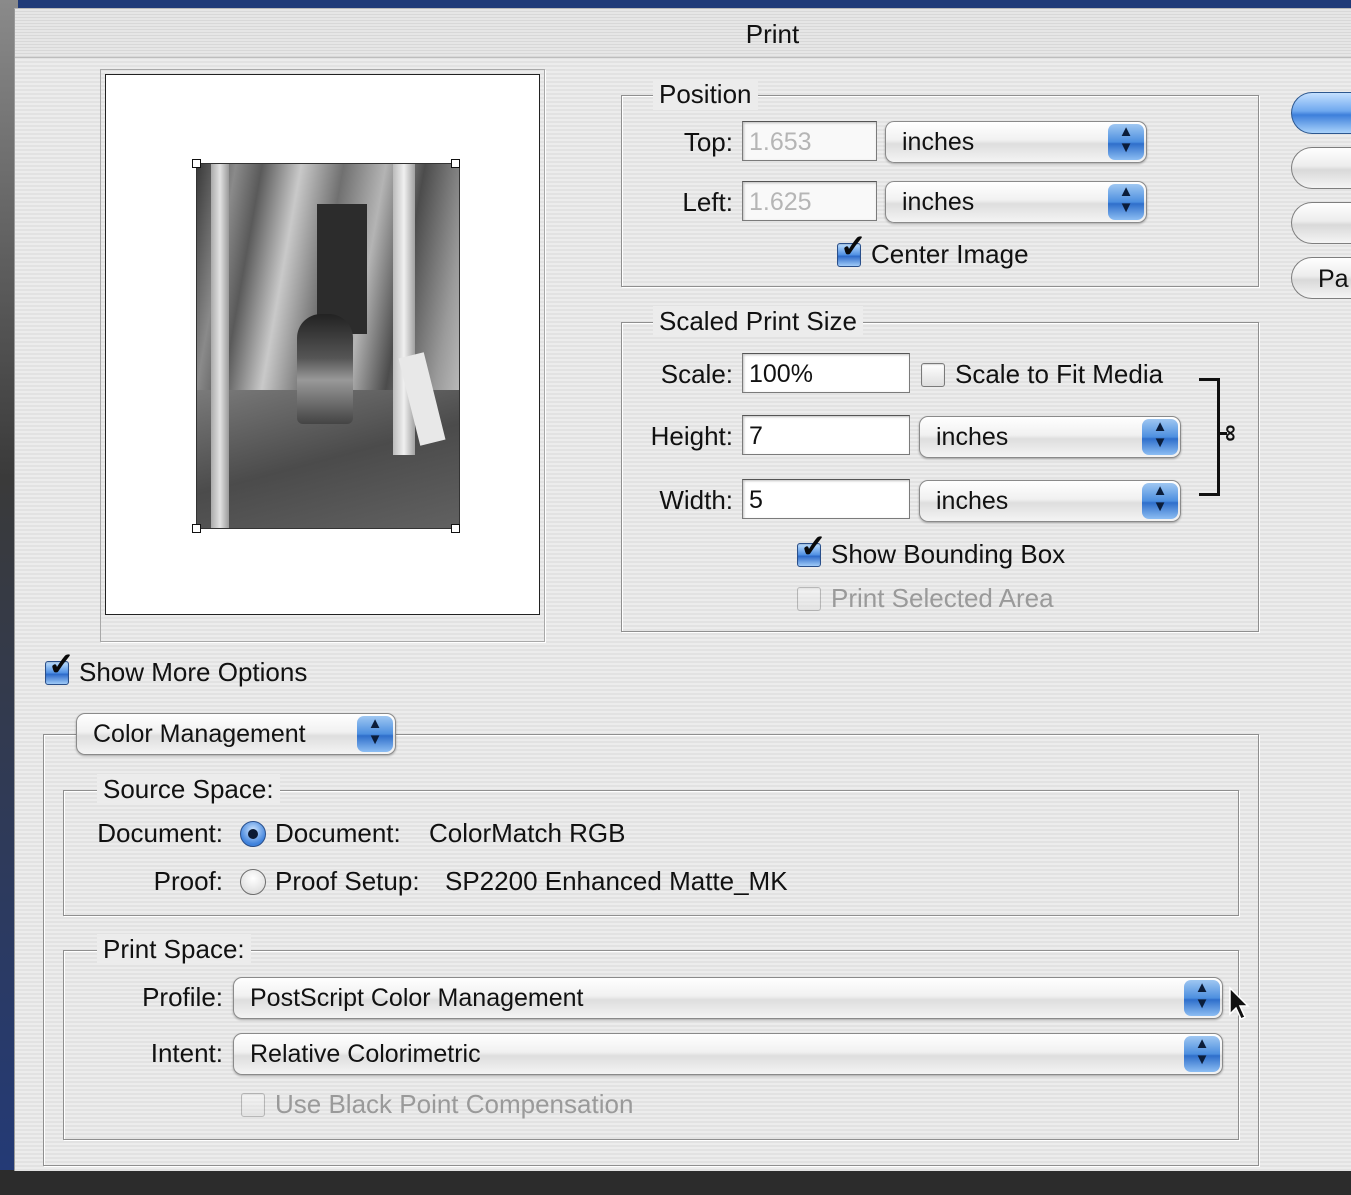 The width and height of the screenshot is (1351, 1195). What do you see at coordinates (651, 853) in the screenshot?
I see `source-space-group` at bounding box center [651, 853].